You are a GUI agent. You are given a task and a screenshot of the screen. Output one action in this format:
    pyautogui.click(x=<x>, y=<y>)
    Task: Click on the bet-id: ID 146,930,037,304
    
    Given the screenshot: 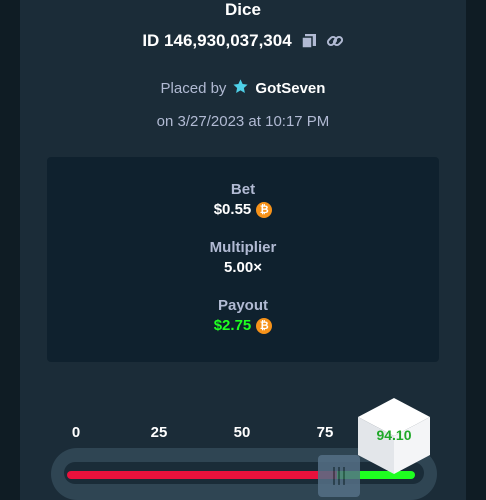 What is the action you would take?
    pyautogui.click(x=217, y=40)
    